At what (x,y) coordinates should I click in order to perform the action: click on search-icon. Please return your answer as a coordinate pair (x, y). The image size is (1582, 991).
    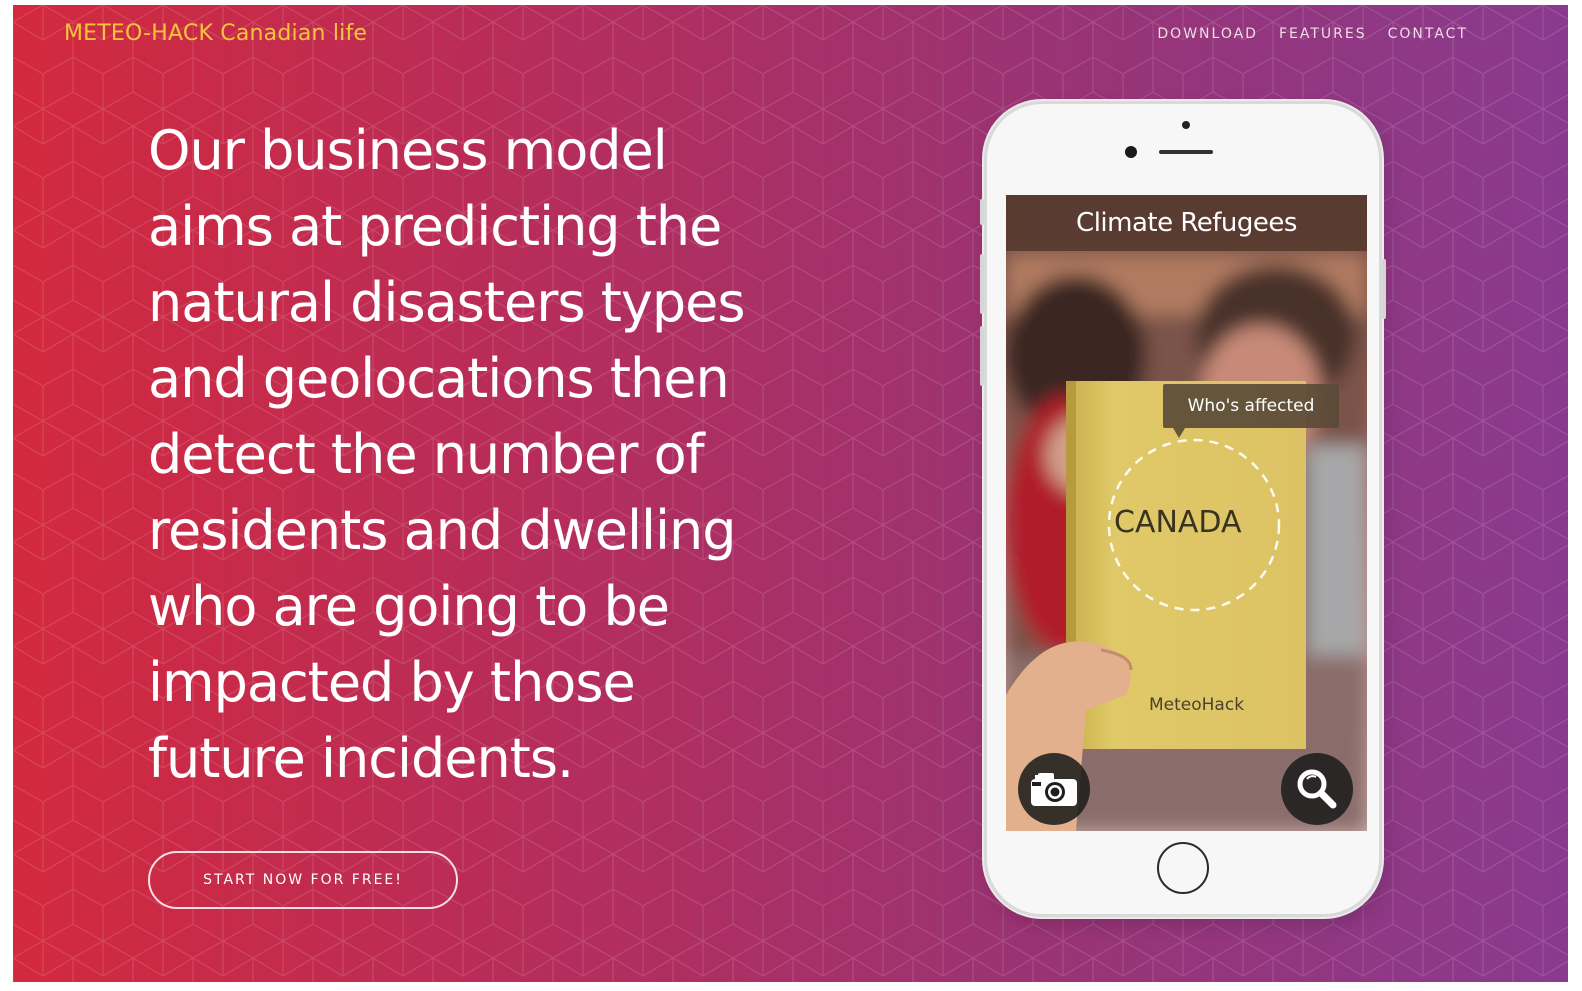
    Looking at the image, I should click on (1317, 789).